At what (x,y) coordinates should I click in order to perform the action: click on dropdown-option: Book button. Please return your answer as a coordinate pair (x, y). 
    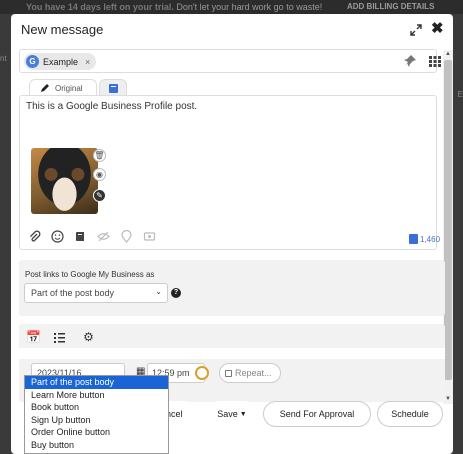
    Looking at the image, I should click on (96, 407).